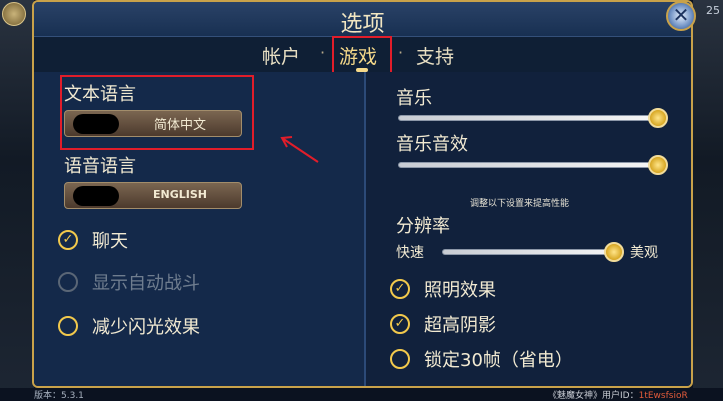 The height and width of the screenshot is (401, 723). What do you see at coordinates (110, 241) in the screenshot?
I see `chat-label: 聊天` at bounding box center [110, 241].